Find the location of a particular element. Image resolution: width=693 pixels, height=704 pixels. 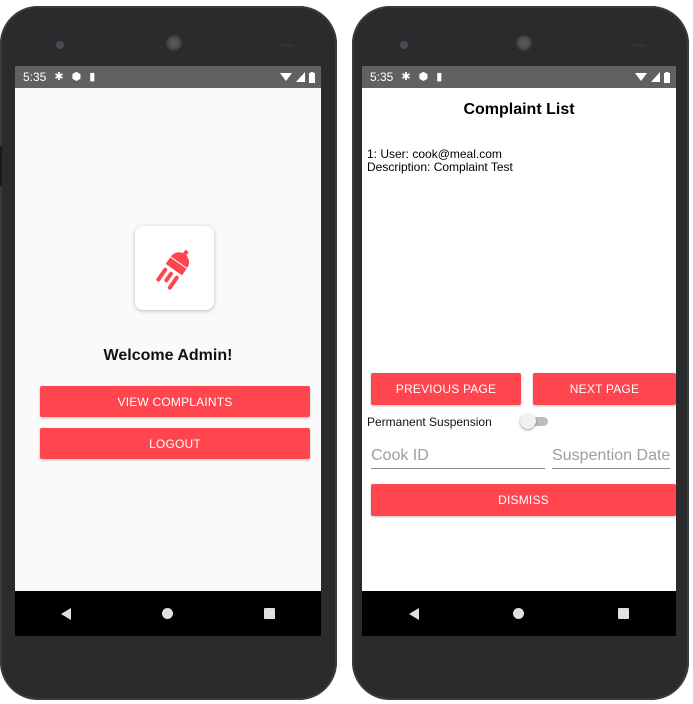

next-page-button: NEXT PAGE is located at coordinates (604, 389).